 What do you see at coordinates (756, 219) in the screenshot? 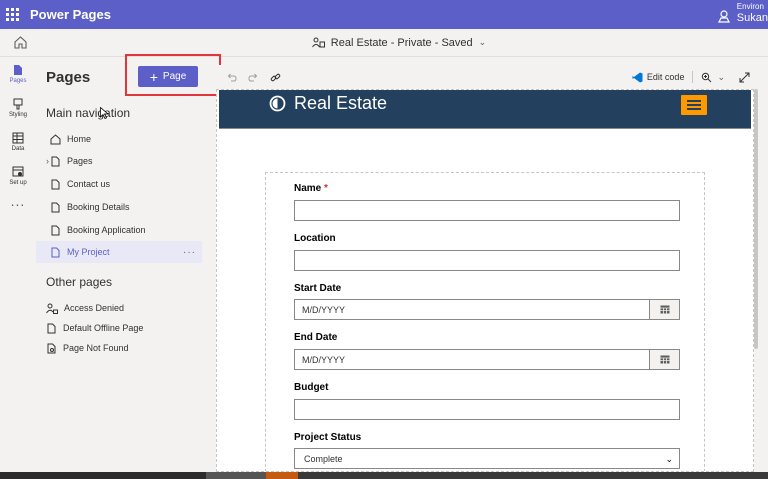
I see `preview-scrollbar` at bounding box center [756, 219].